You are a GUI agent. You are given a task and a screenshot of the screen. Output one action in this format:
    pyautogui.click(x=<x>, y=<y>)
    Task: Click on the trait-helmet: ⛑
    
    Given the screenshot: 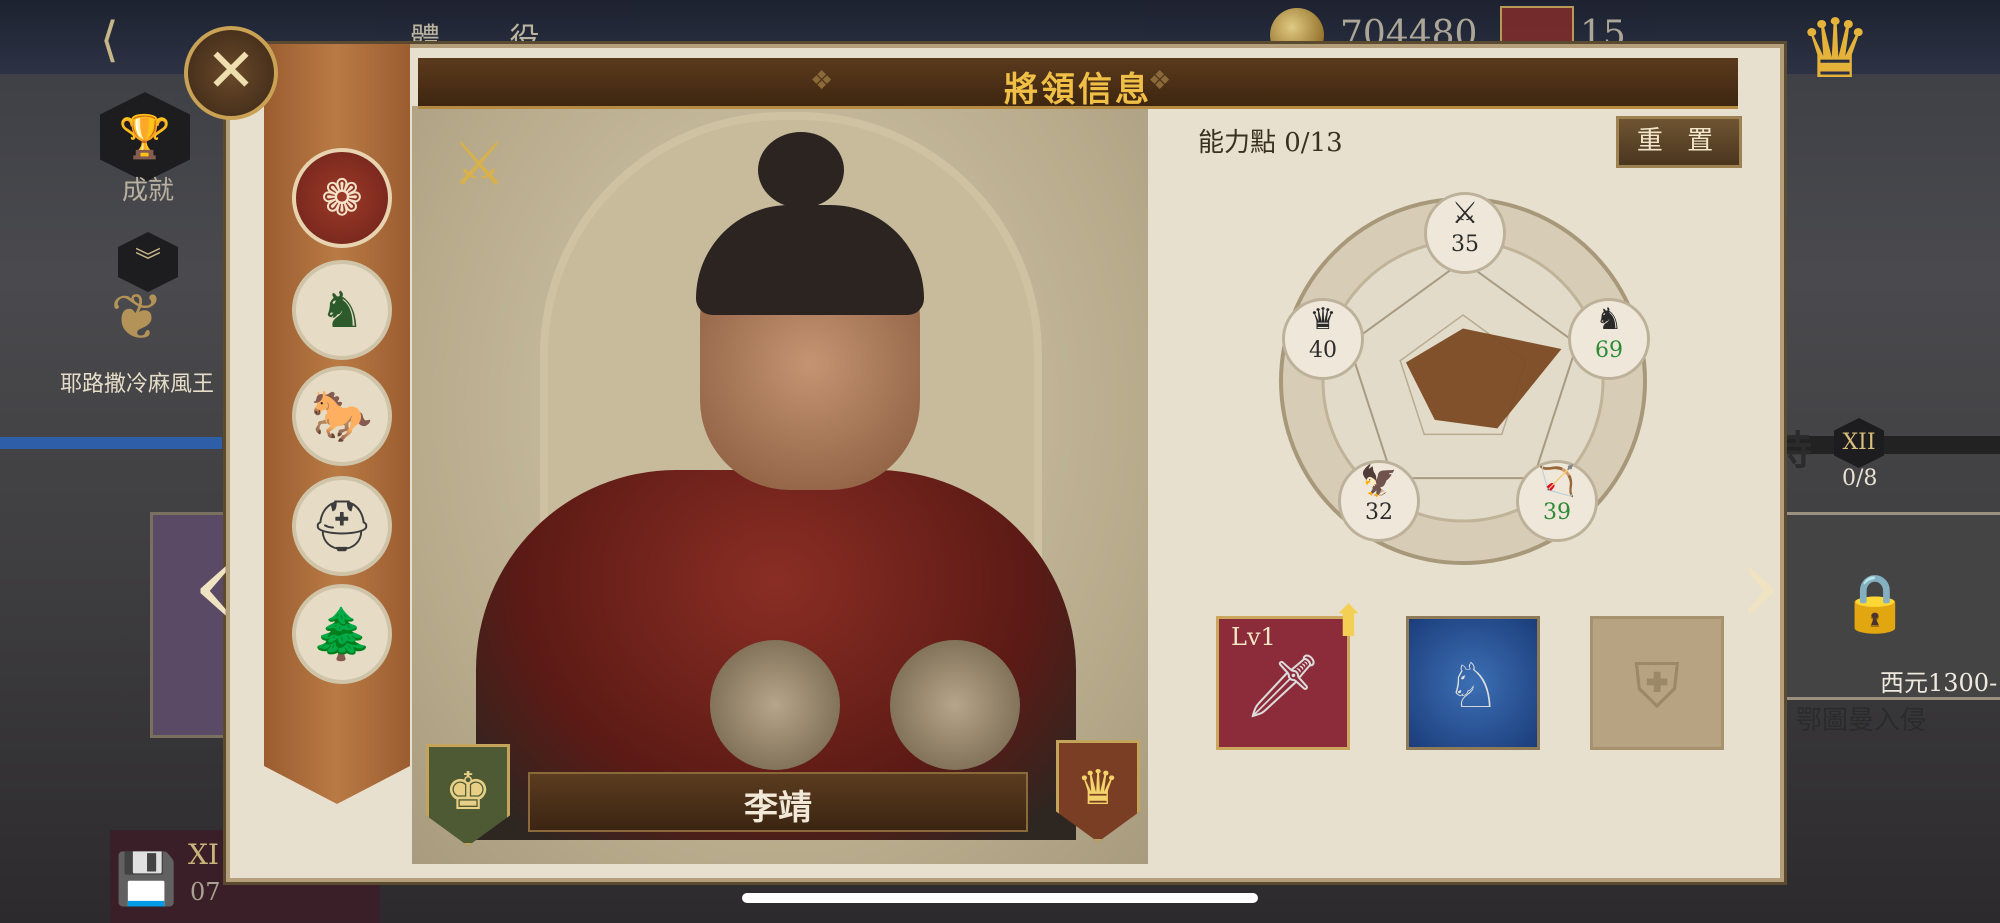 What is the action you would take?
    pyautogui.click(x=342, y=526)
    